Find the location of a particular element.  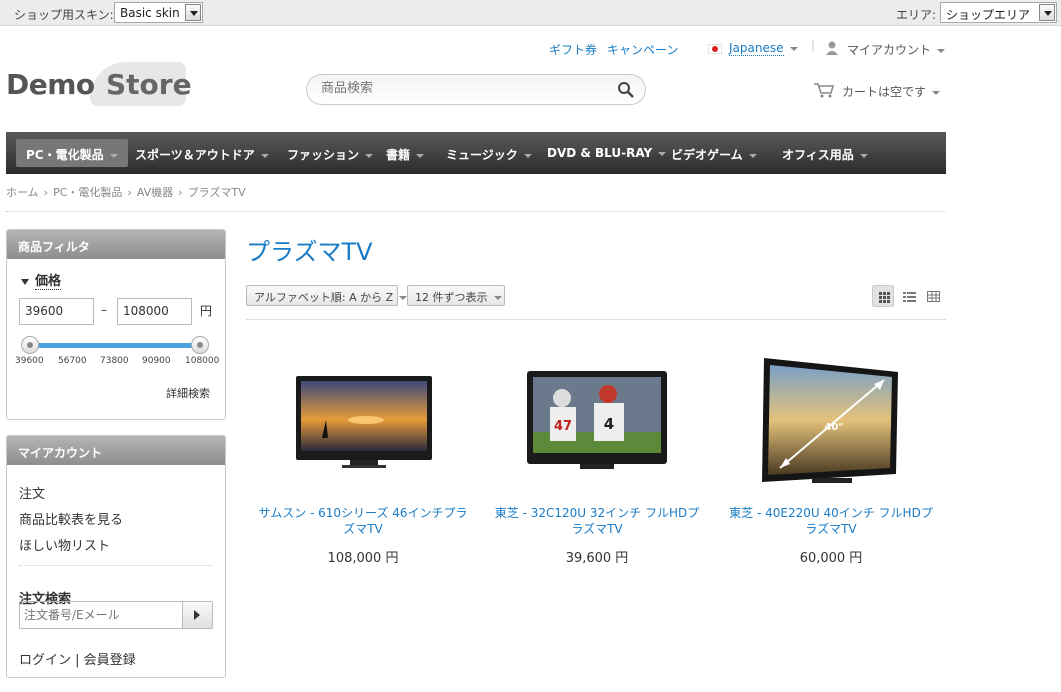

per-page-label: 12 件ずつ表示 is located at coordinates (451, 297).